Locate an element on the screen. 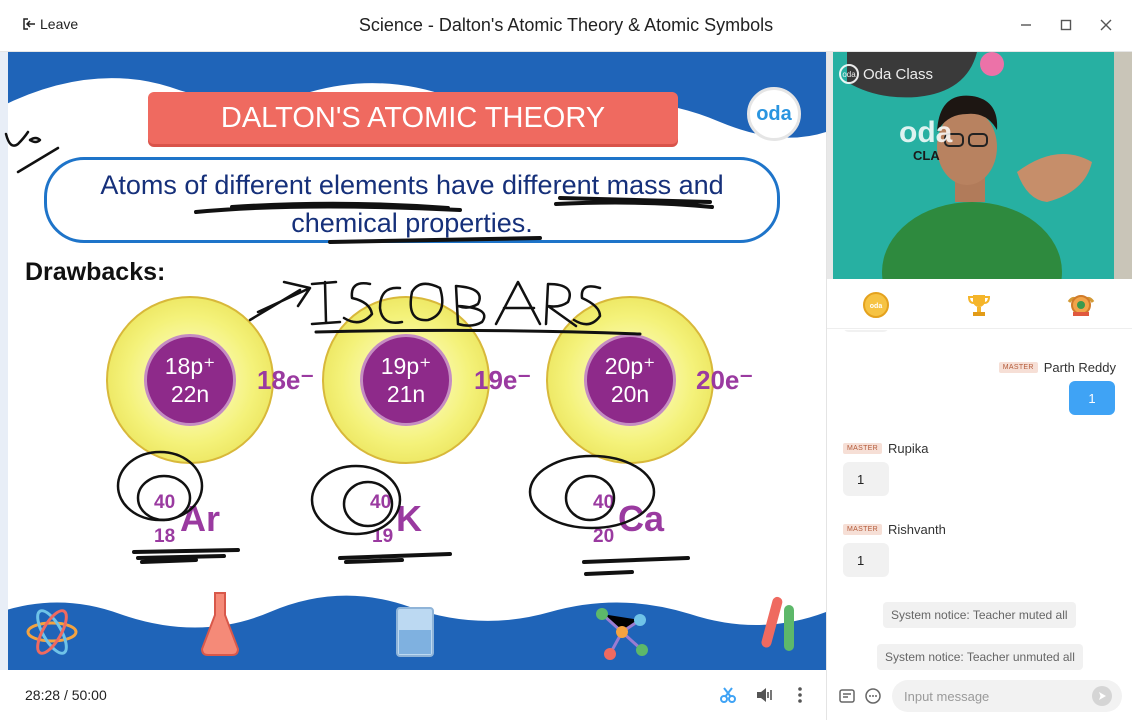  video-frame is located at coordinates (979, 165).